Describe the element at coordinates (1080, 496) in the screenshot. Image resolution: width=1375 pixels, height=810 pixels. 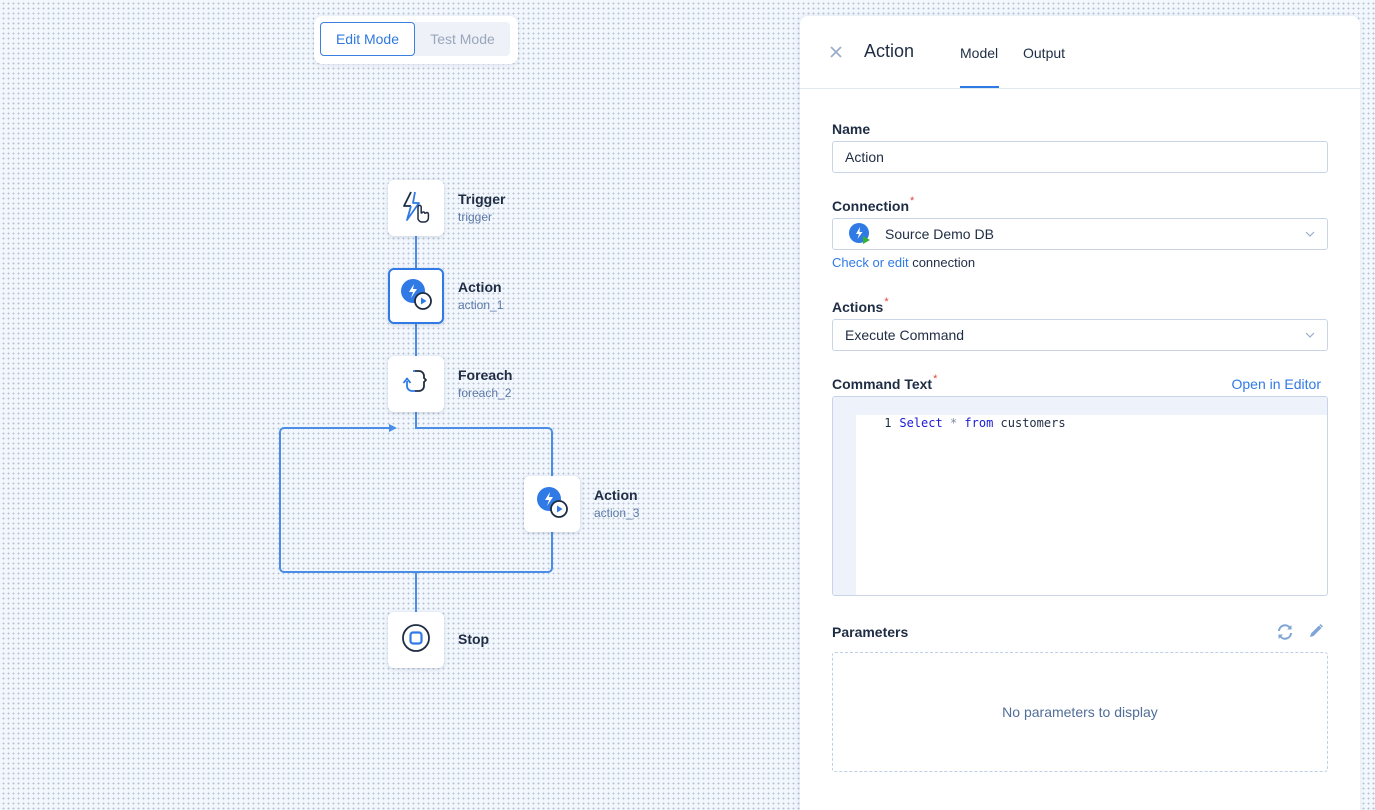
I see `command-text-editor: 1 Select * from customers` at that location.